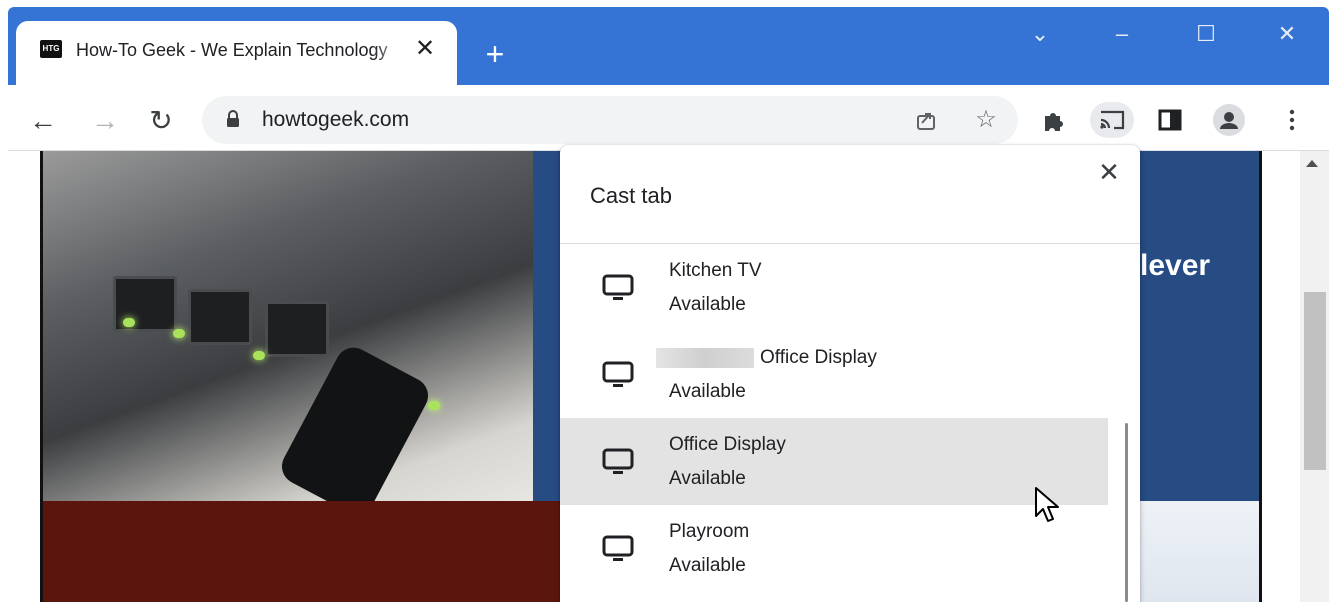 The image size is (1329, 602). Describe the element at coordinates (1124, 423) in the screenshot. I see `cast-dialog-scrollbar` at that location.